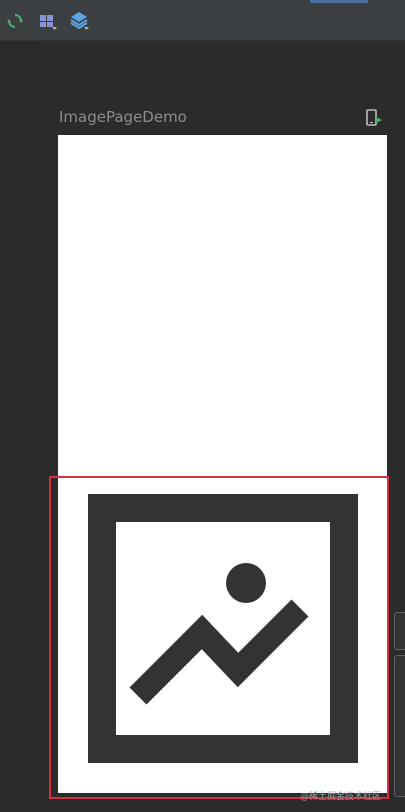  Describe the element at coordinates (339, 1) in the screenshot. I see `active-tab-indicator` at that location.